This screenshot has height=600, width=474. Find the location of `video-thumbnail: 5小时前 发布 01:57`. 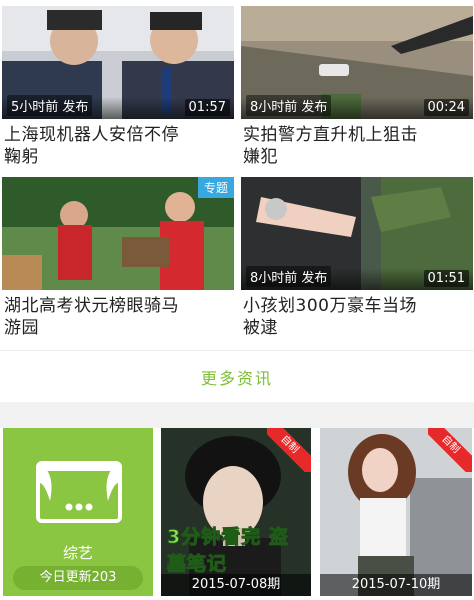

video-thumbnail: 5小时前 发布 01:57 is located at coordinates (118, 62).